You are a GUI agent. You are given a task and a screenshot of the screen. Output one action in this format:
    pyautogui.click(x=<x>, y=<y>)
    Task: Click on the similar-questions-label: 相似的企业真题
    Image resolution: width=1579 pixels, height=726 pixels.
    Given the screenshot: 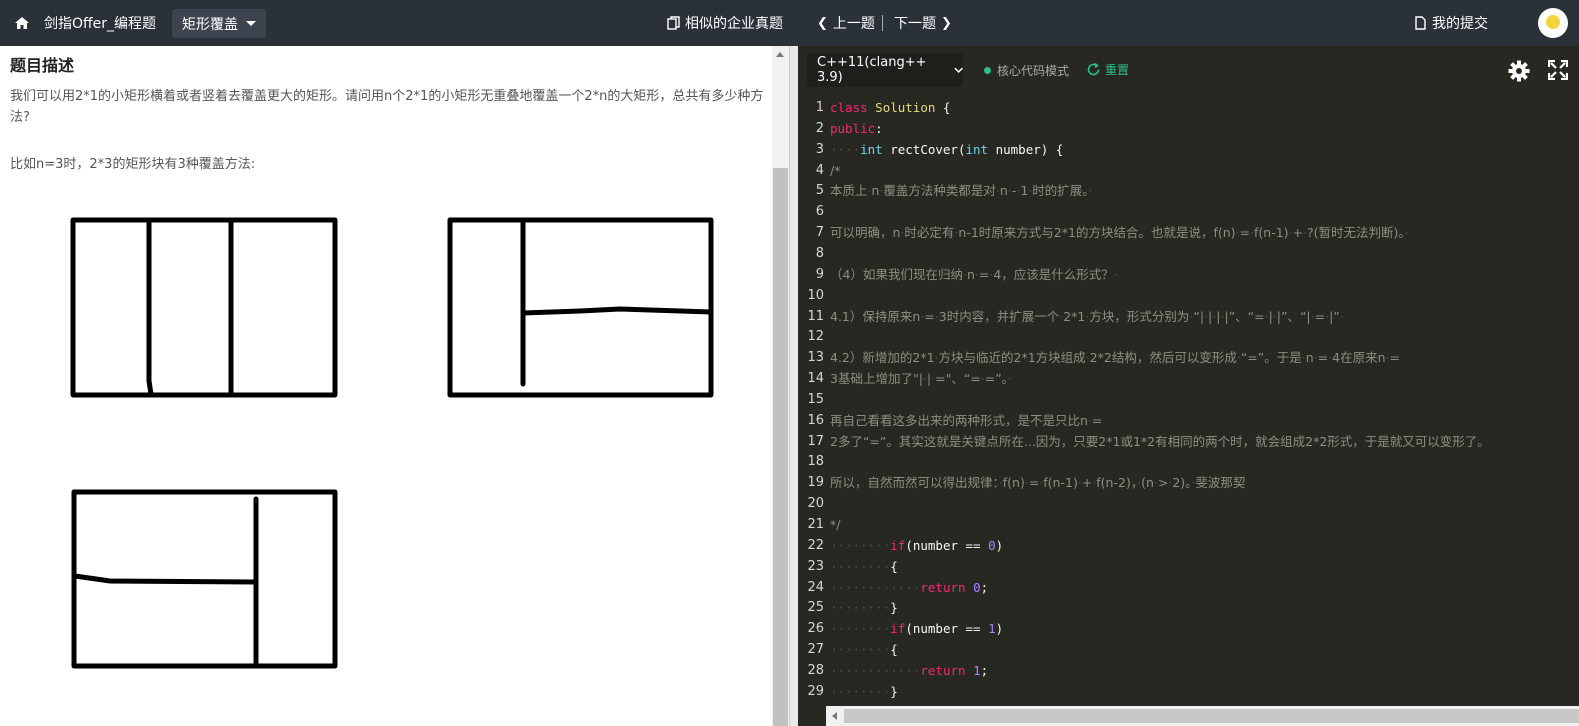 What is the action you would take?
    pyautogui.click(x=734, y=24)
    